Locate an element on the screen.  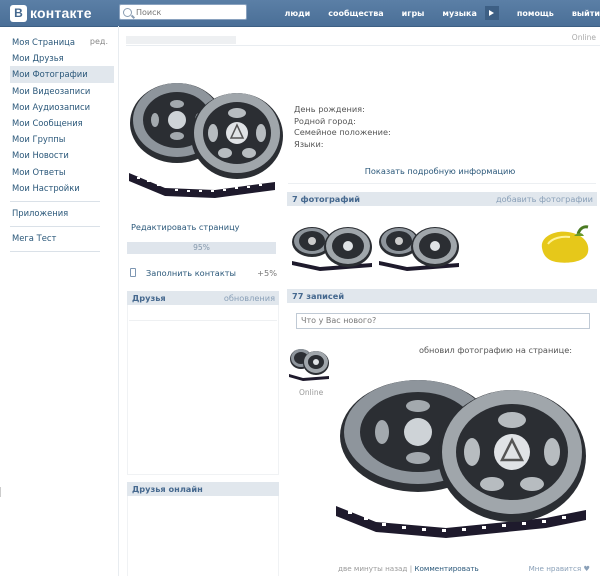
sidebar-item-messages: Мои Сообщения is located at coordinates (62, 123).